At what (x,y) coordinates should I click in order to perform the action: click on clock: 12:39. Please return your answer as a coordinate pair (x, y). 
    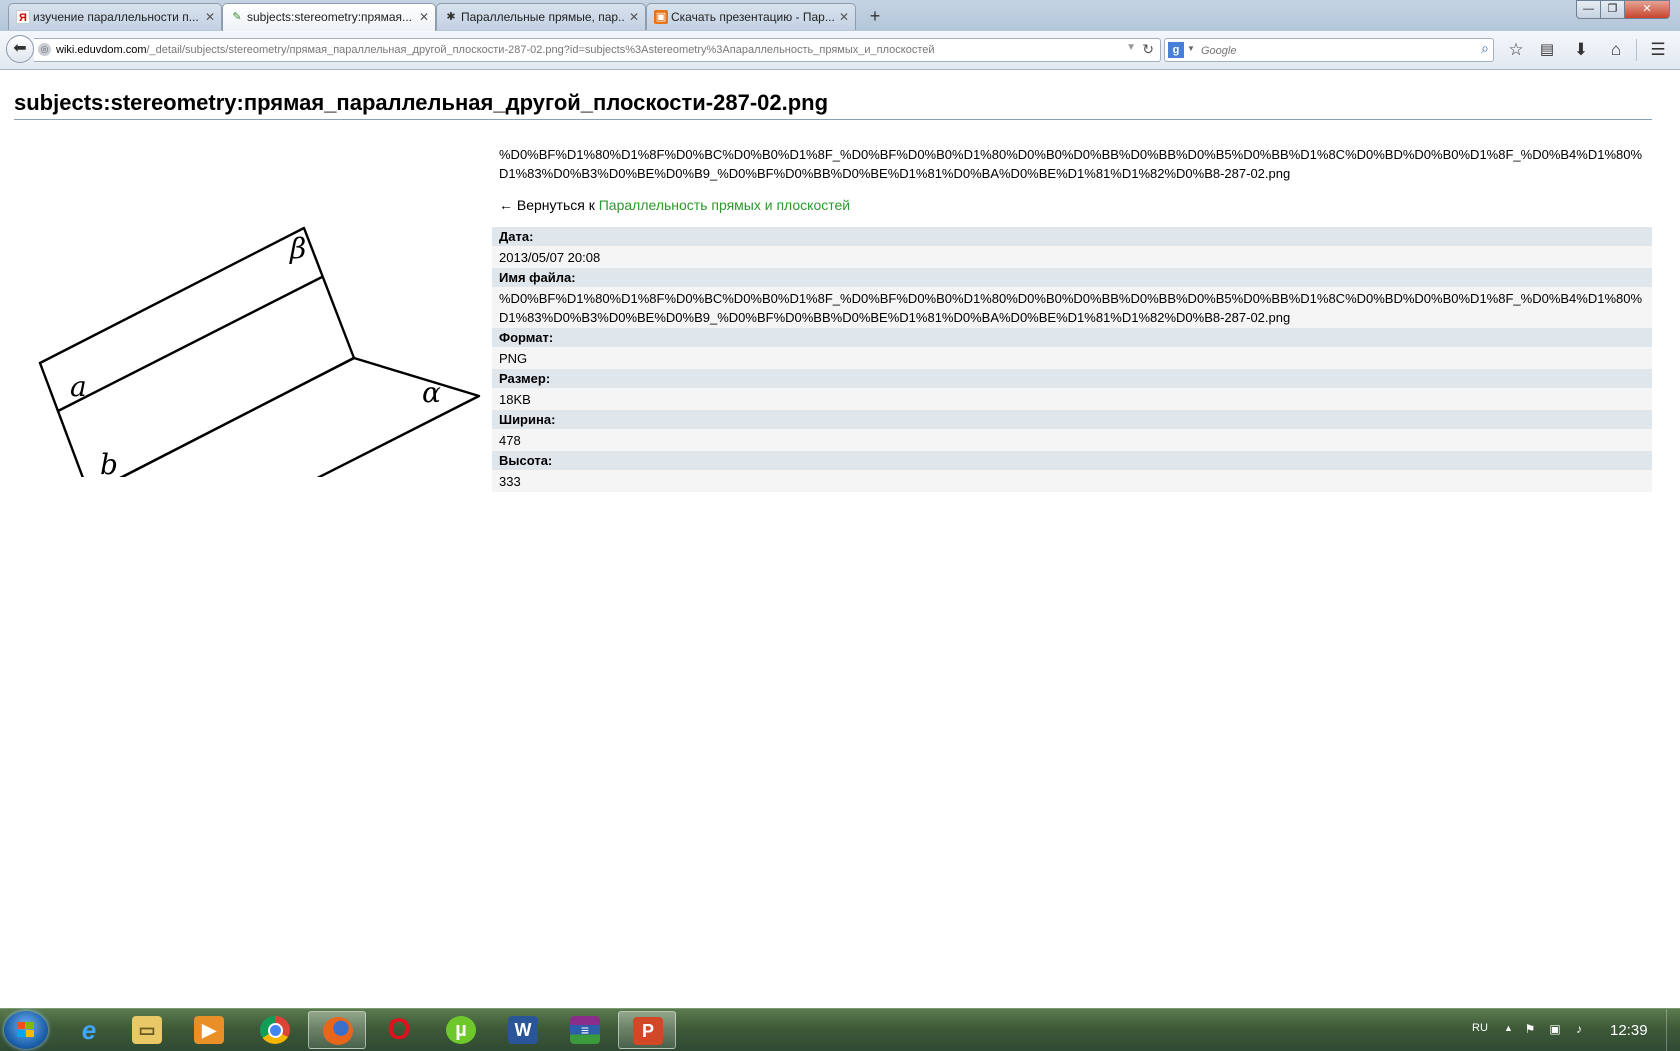
    Looking at the image, I should click on (1629, 1030).